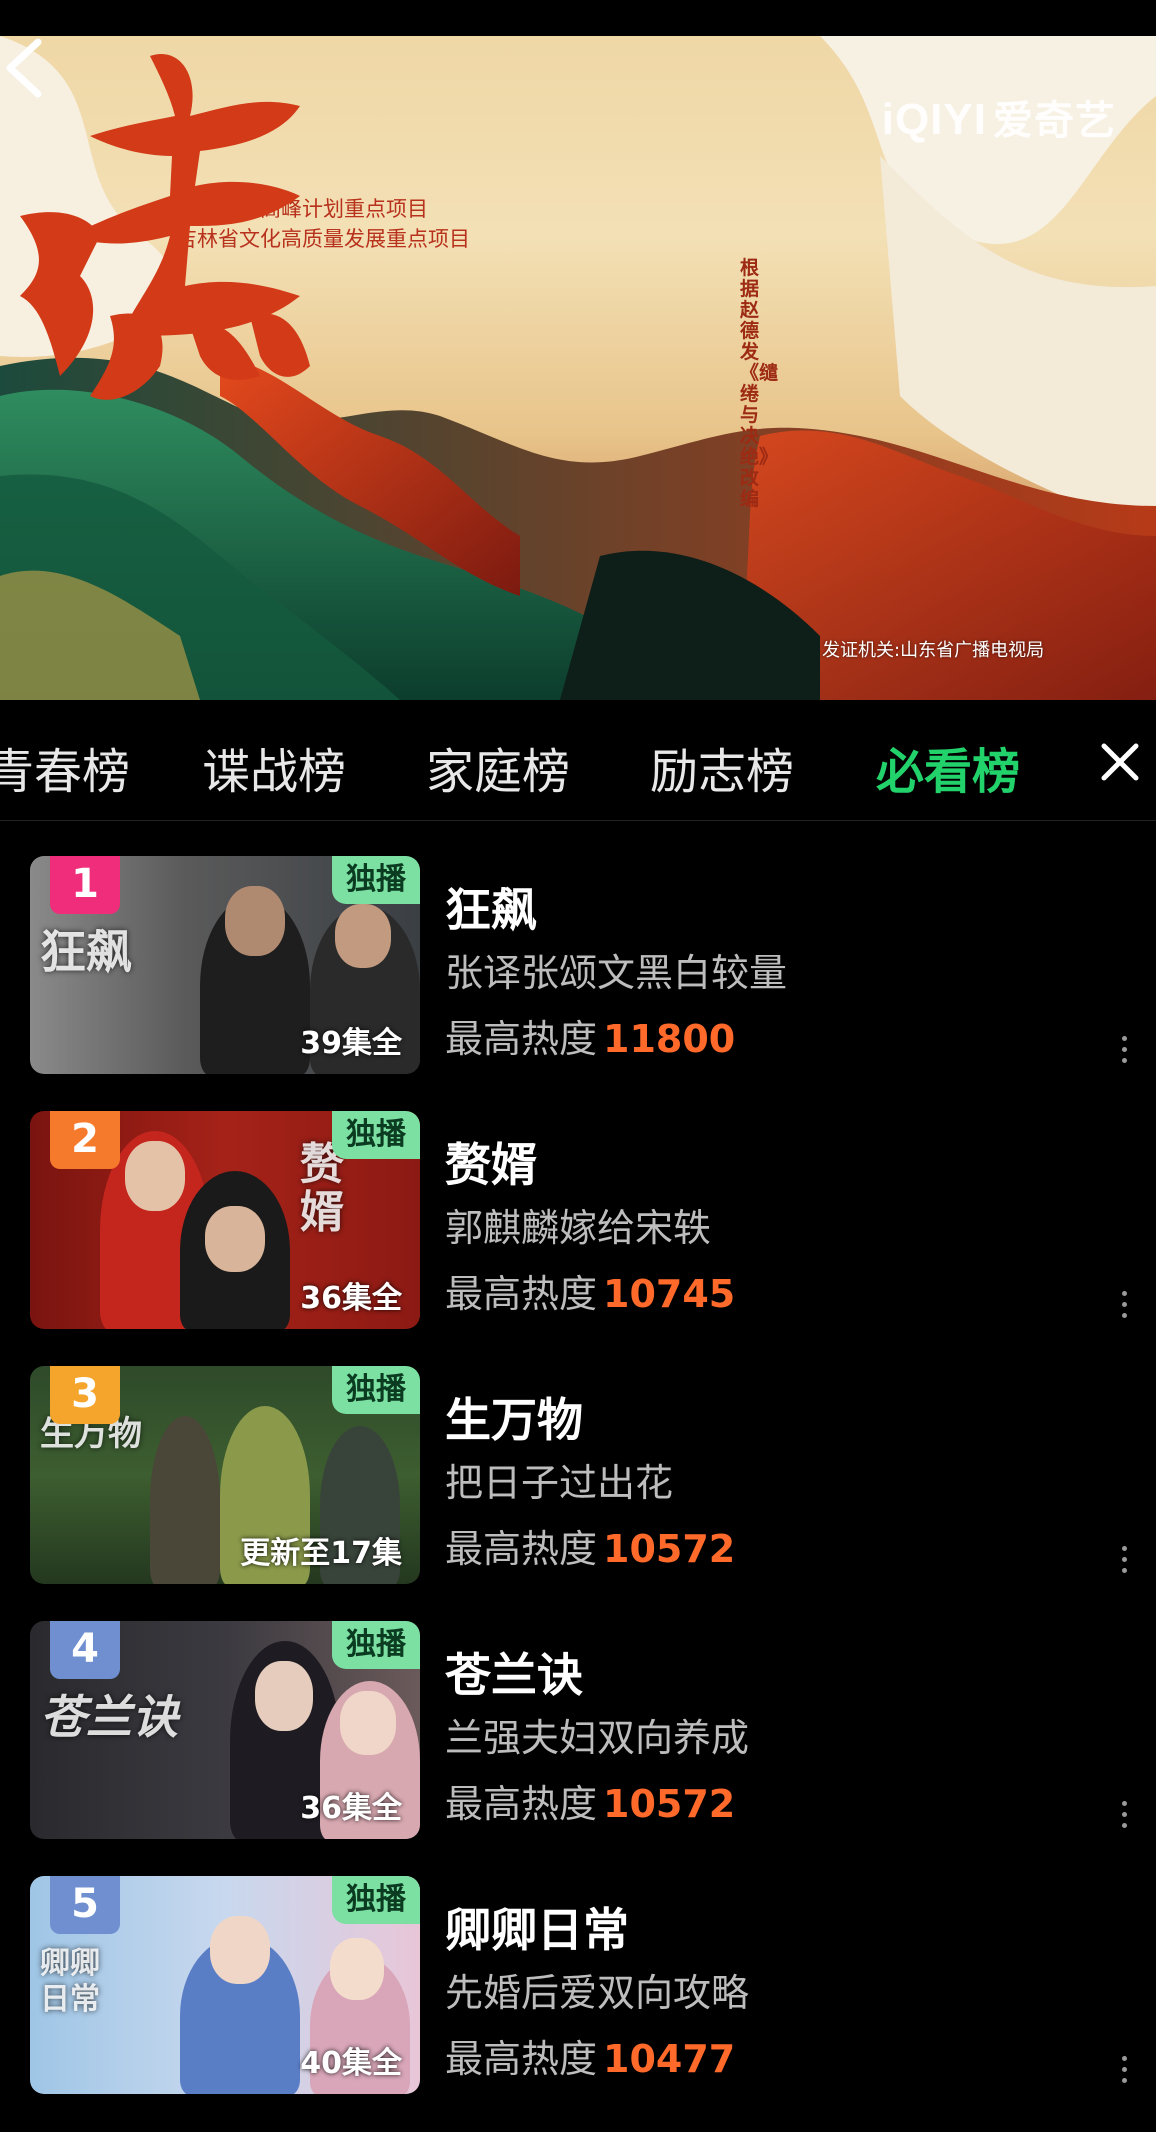  What do you see at coordinates (225, 965) in the screenshot?
I see `poster-thumbnail: 狂飙 1 独播 39集全` at bounding box center [225, 965].